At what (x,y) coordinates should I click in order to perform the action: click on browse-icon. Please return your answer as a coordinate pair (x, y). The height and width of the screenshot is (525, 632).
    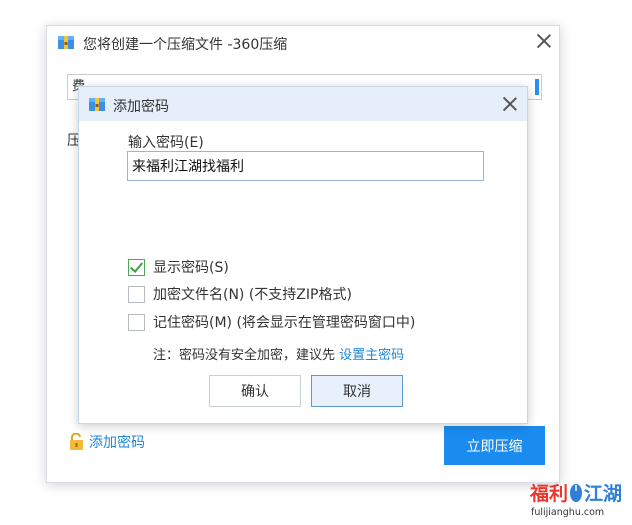
    Looking at the image, I should click on (537, 87).